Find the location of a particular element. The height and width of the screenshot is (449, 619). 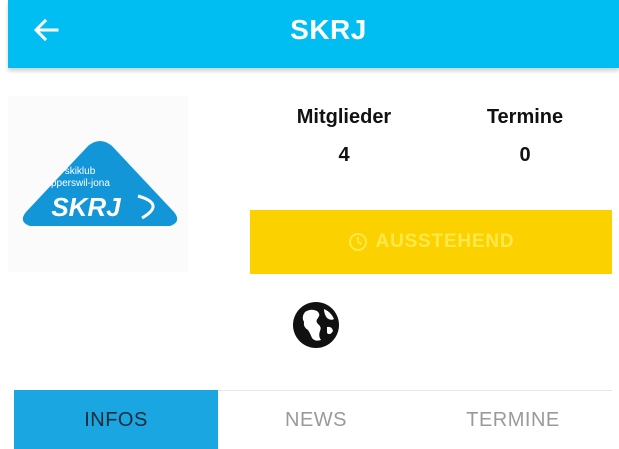

club-logo-line1: skiklub is located at coordinates (80, 171).